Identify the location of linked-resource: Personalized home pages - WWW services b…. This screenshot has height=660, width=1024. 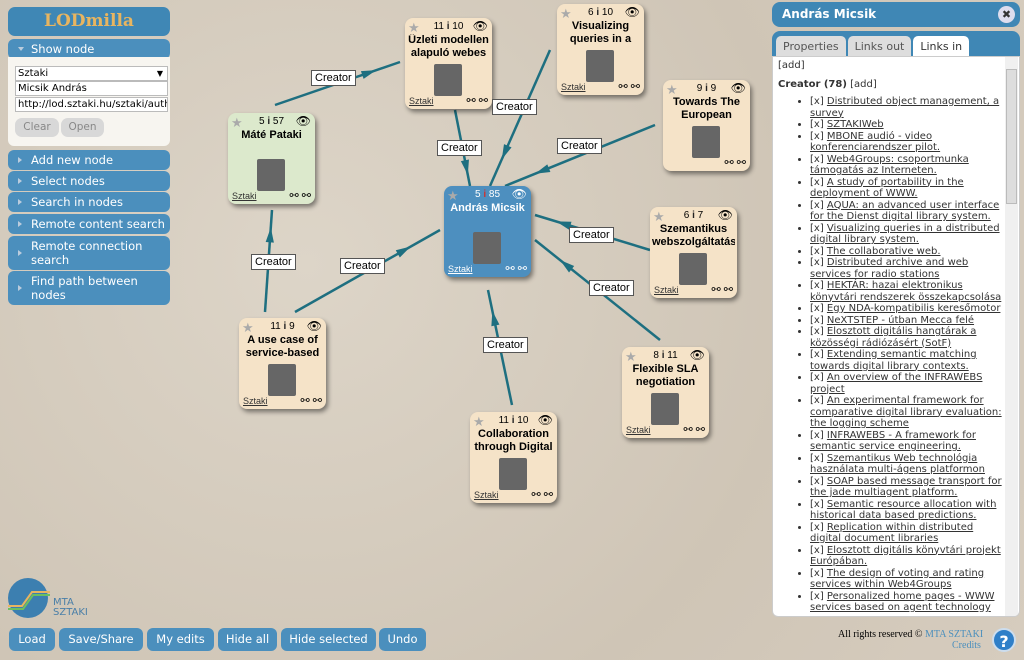
(902, 602).